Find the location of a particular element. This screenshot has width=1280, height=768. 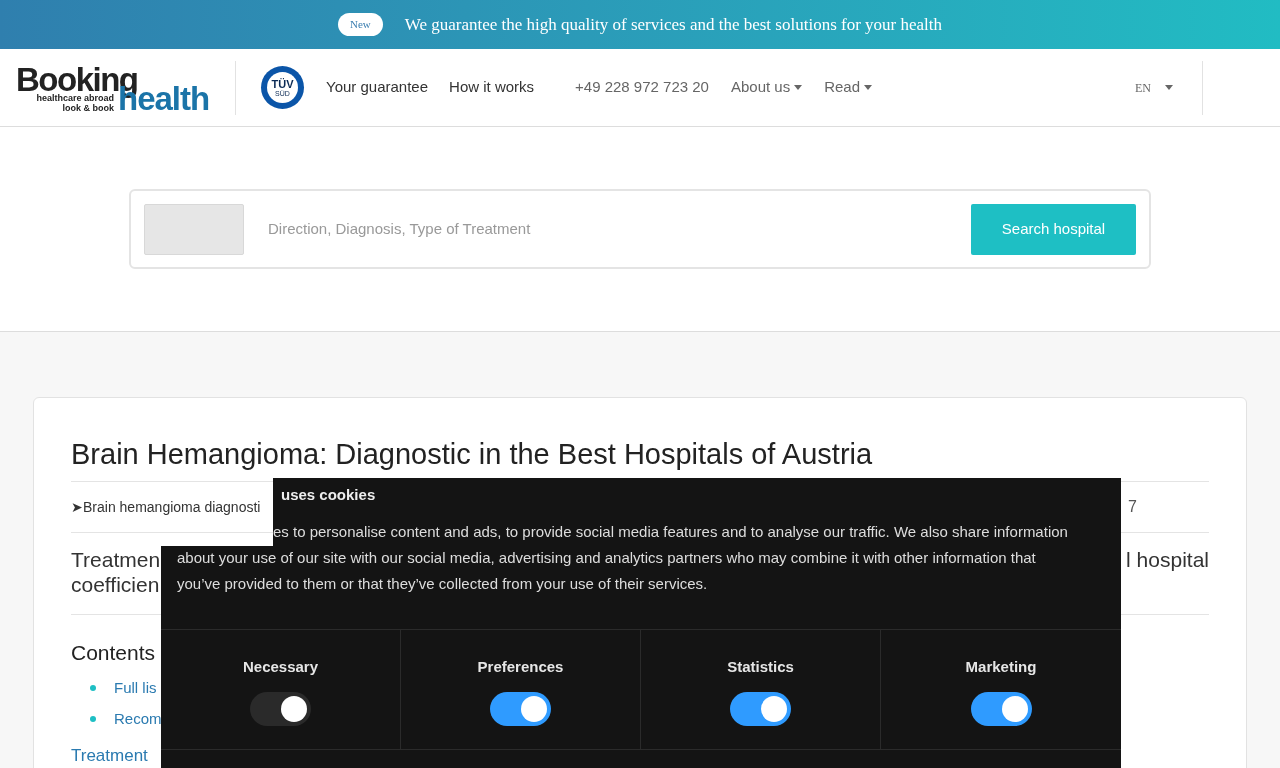

new-badge: New is located at coordinates (360, 24).